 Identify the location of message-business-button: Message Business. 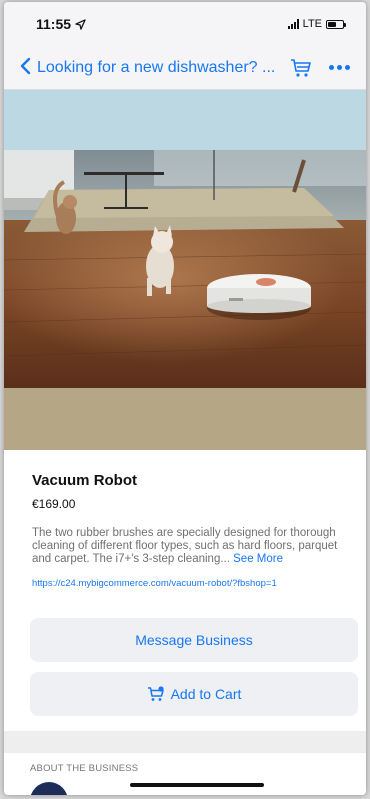
(194, 640).